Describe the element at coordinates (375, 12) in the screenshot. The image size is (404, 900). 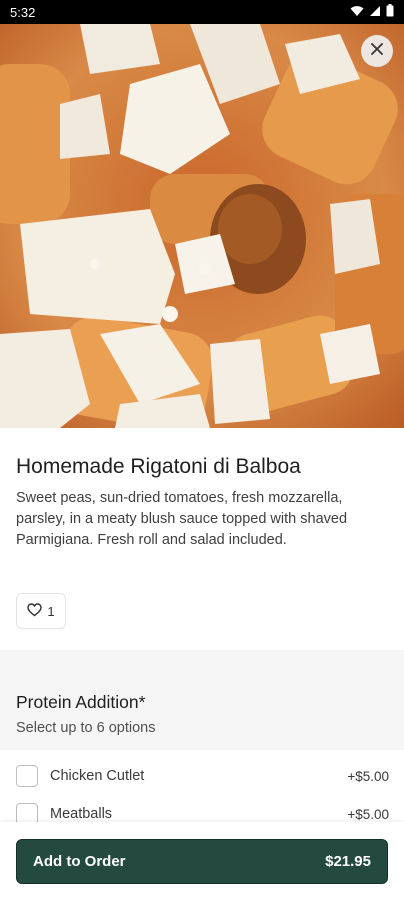
I see `signal-icon` at that location.